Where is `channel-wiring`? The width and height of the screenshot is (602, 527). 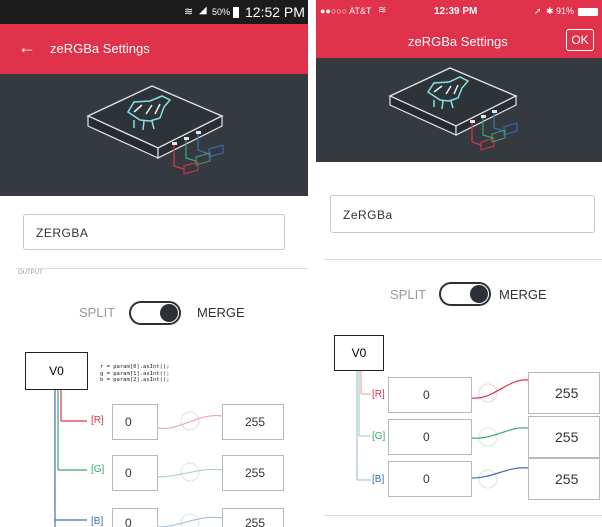 channel-wiring is located at coordinates (138, 458).